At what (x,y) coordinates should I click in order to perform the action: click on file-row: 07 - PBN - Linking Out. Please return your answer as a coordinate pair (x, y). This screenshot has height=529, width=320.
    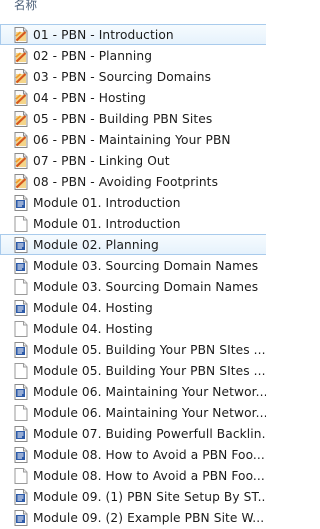
    Looking at the image, I should click on (133, 160).